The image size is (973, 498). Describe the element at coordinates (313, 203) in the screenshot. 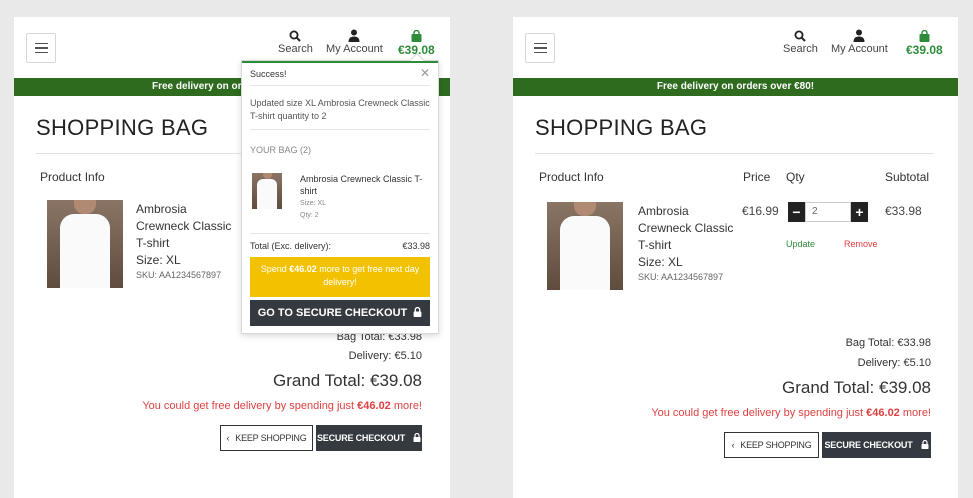

I see `popup-item-size: Size: XL` at that location.